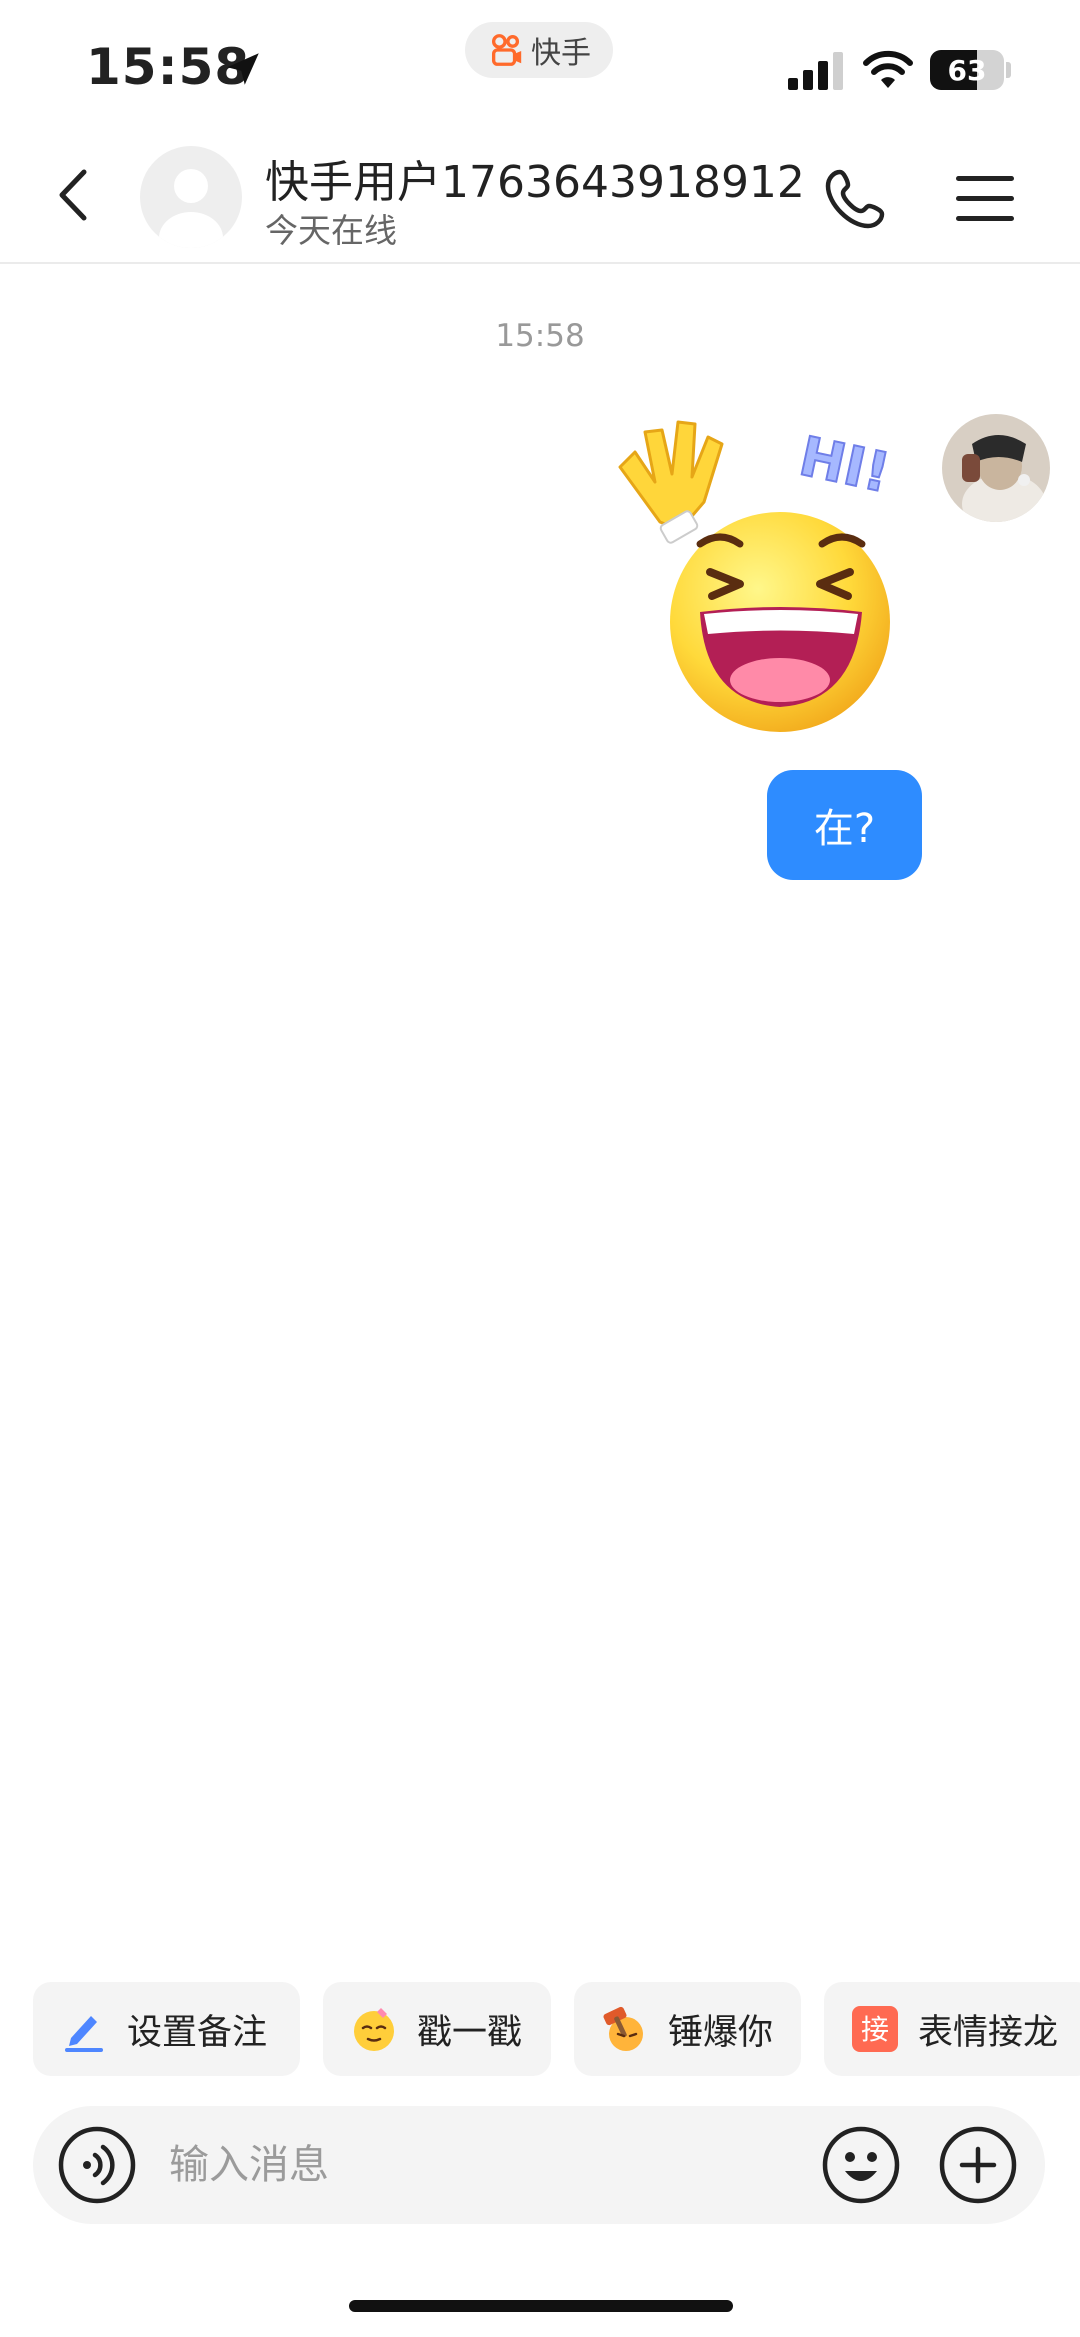 The image size is (1080, 2337). Describe the element at coordinates (671, 482) in the screenshot. I see `waving-hand-icon` at that location.